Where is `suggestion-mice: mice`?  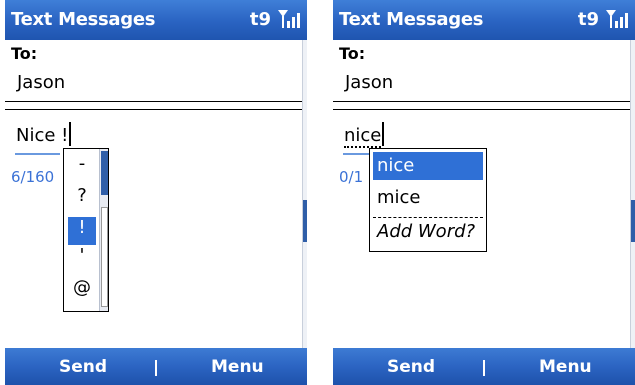 suggestion-mice: mice is located at coordinates (428, 198).